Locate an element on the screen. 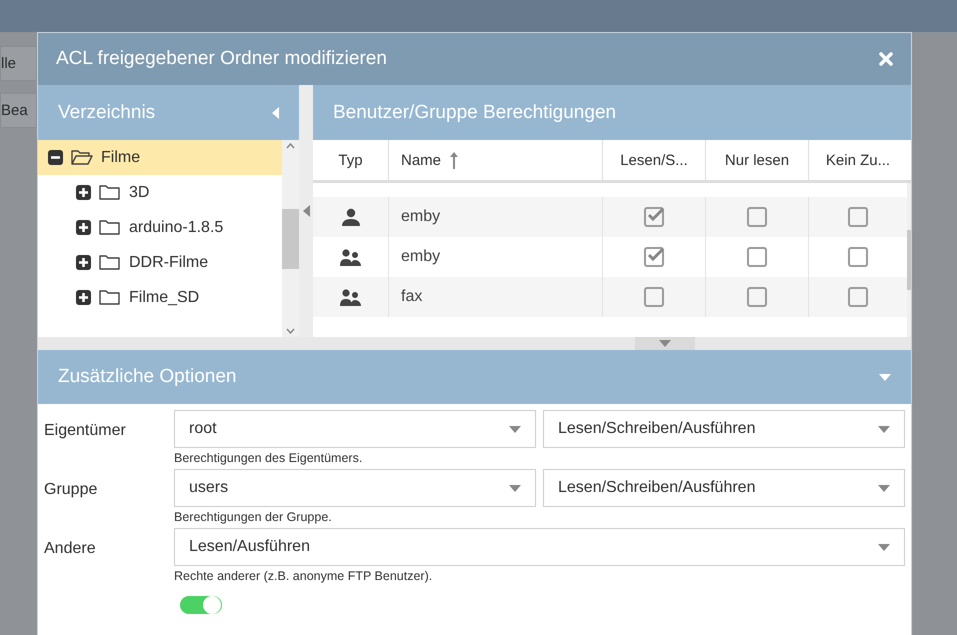 This screenshot has width=957, height=635. field-hint: Rechte anderer (z.B. anonyme FTP Benutzer). is located at coordinates (303, 576).